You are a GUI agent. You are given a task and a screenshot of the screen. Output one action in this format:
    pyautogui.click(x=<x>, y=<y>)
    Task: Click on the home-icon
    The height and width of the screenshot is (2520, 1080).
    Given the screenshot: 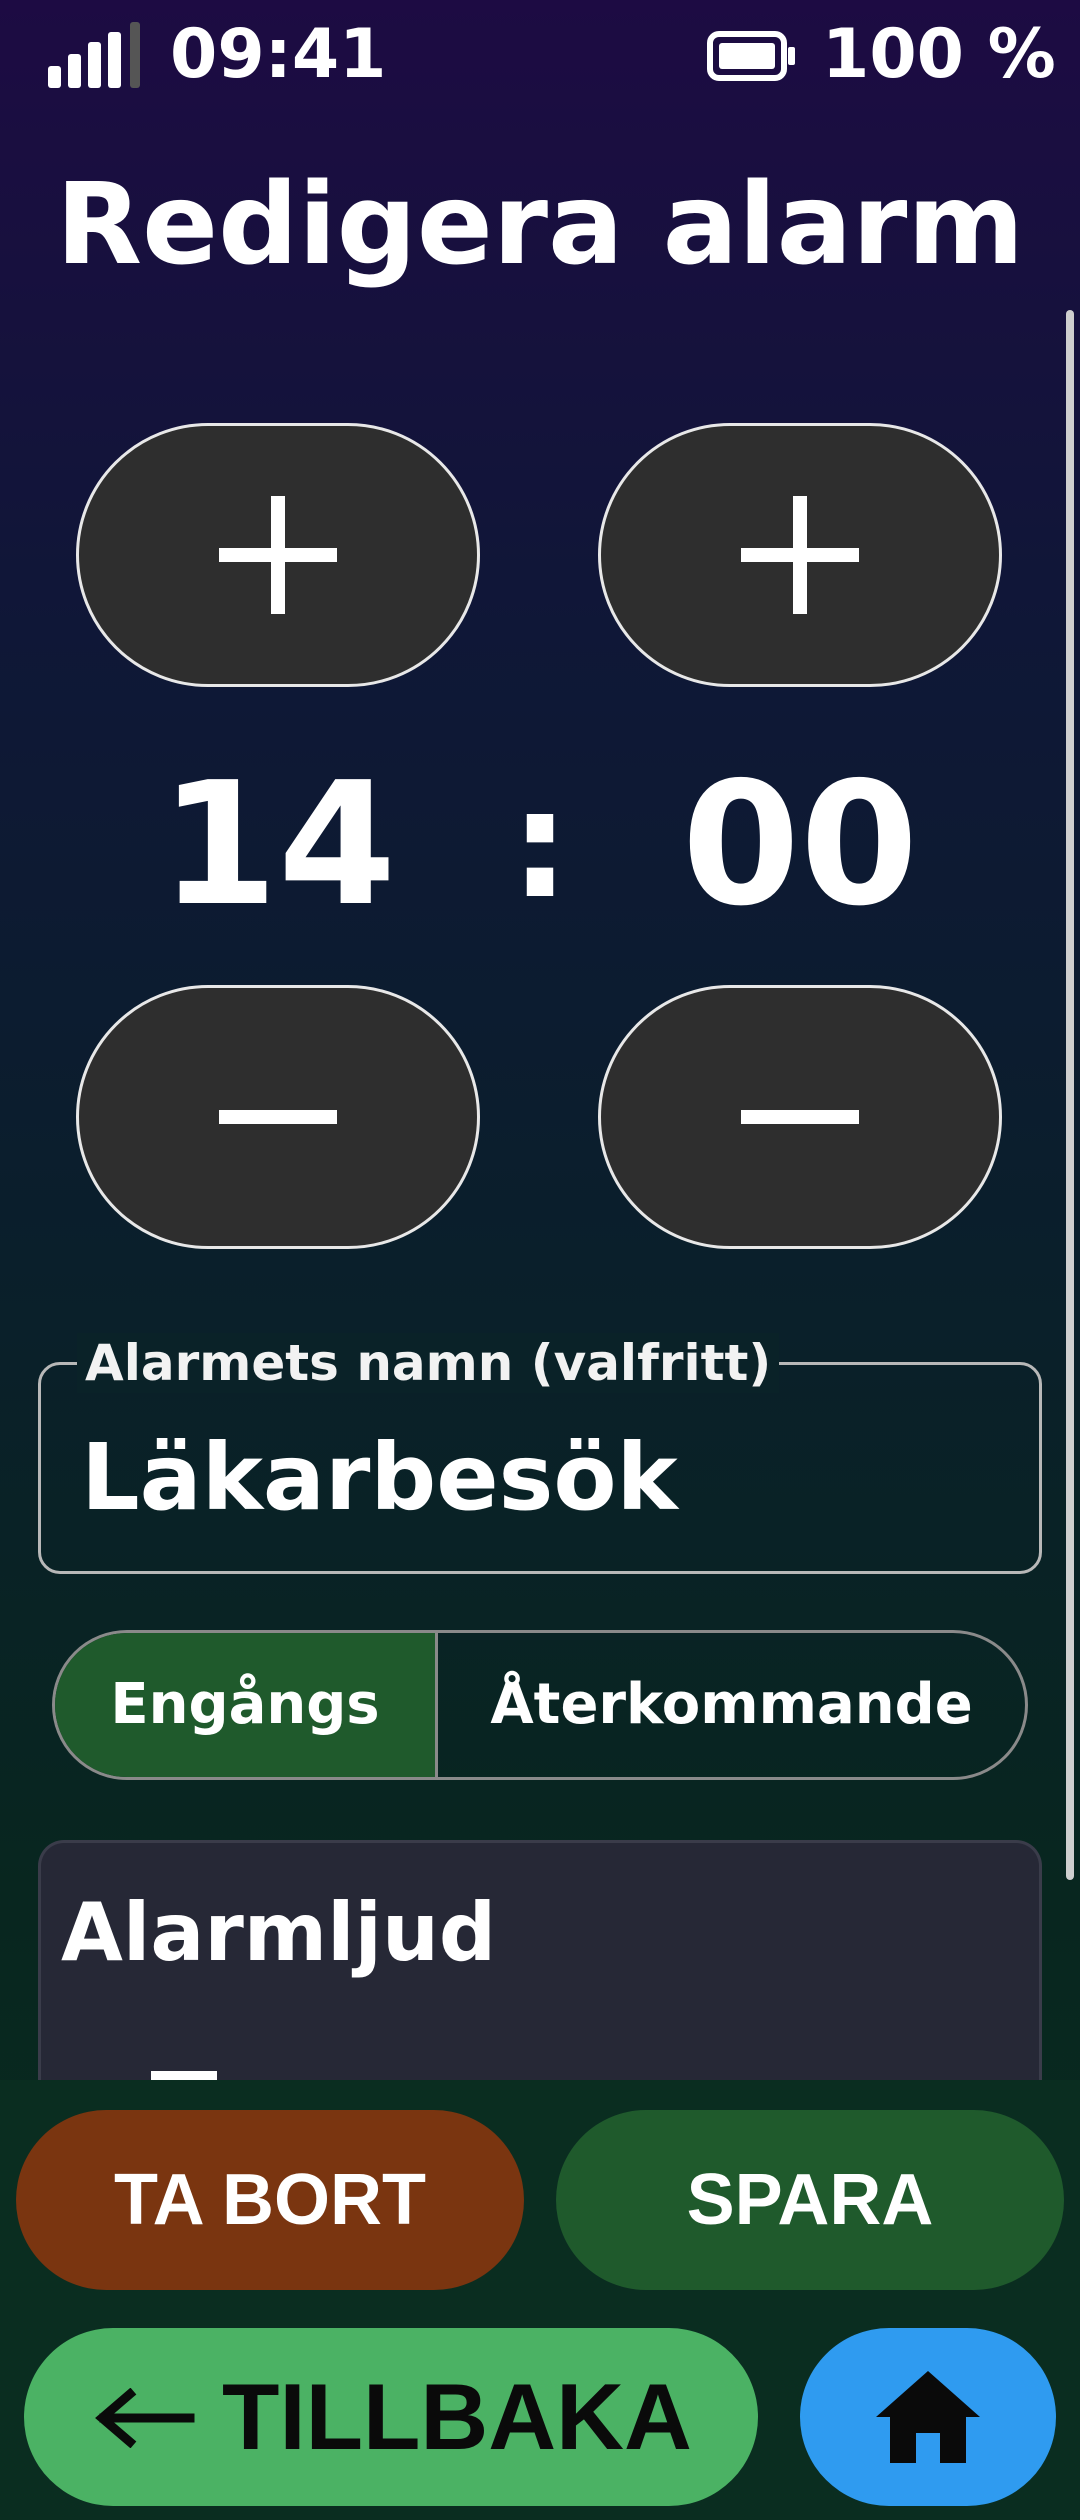 What is the action you would take?
    pyautogui.click(x=928, y=2417)
    